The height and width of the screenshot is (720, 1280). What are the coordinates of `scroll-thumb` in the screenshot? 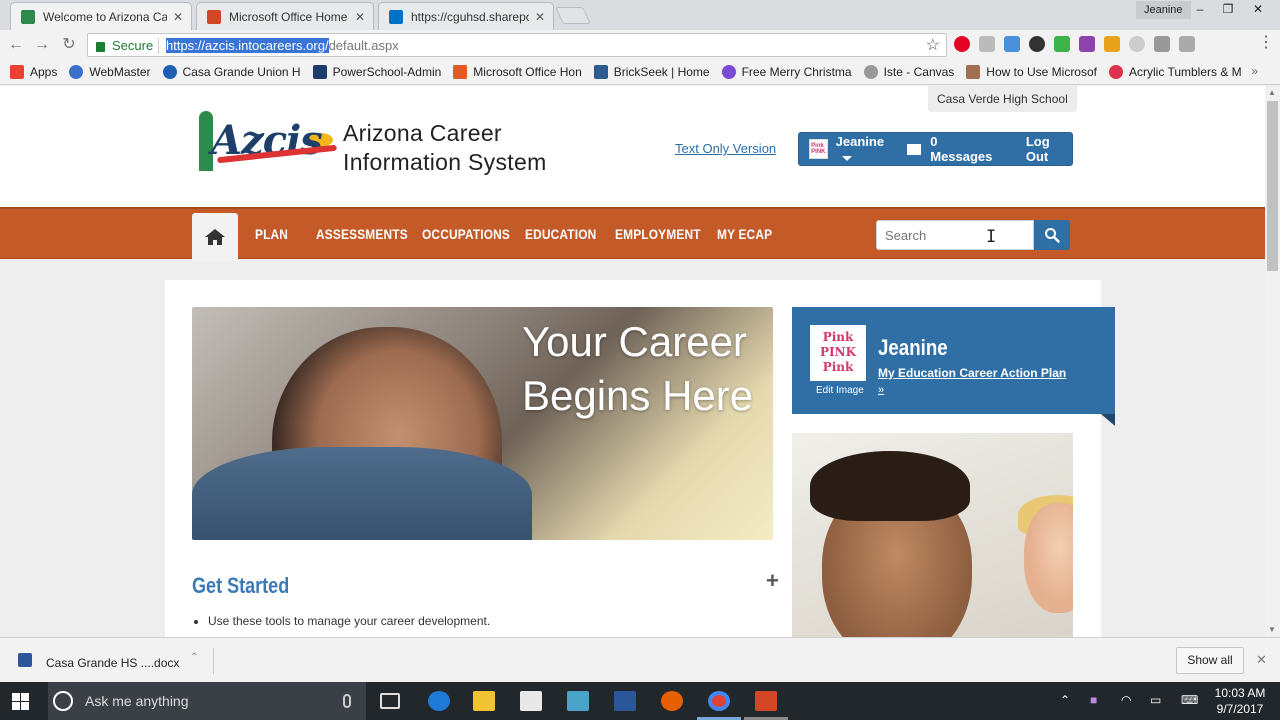 It's located at (1272, 186).